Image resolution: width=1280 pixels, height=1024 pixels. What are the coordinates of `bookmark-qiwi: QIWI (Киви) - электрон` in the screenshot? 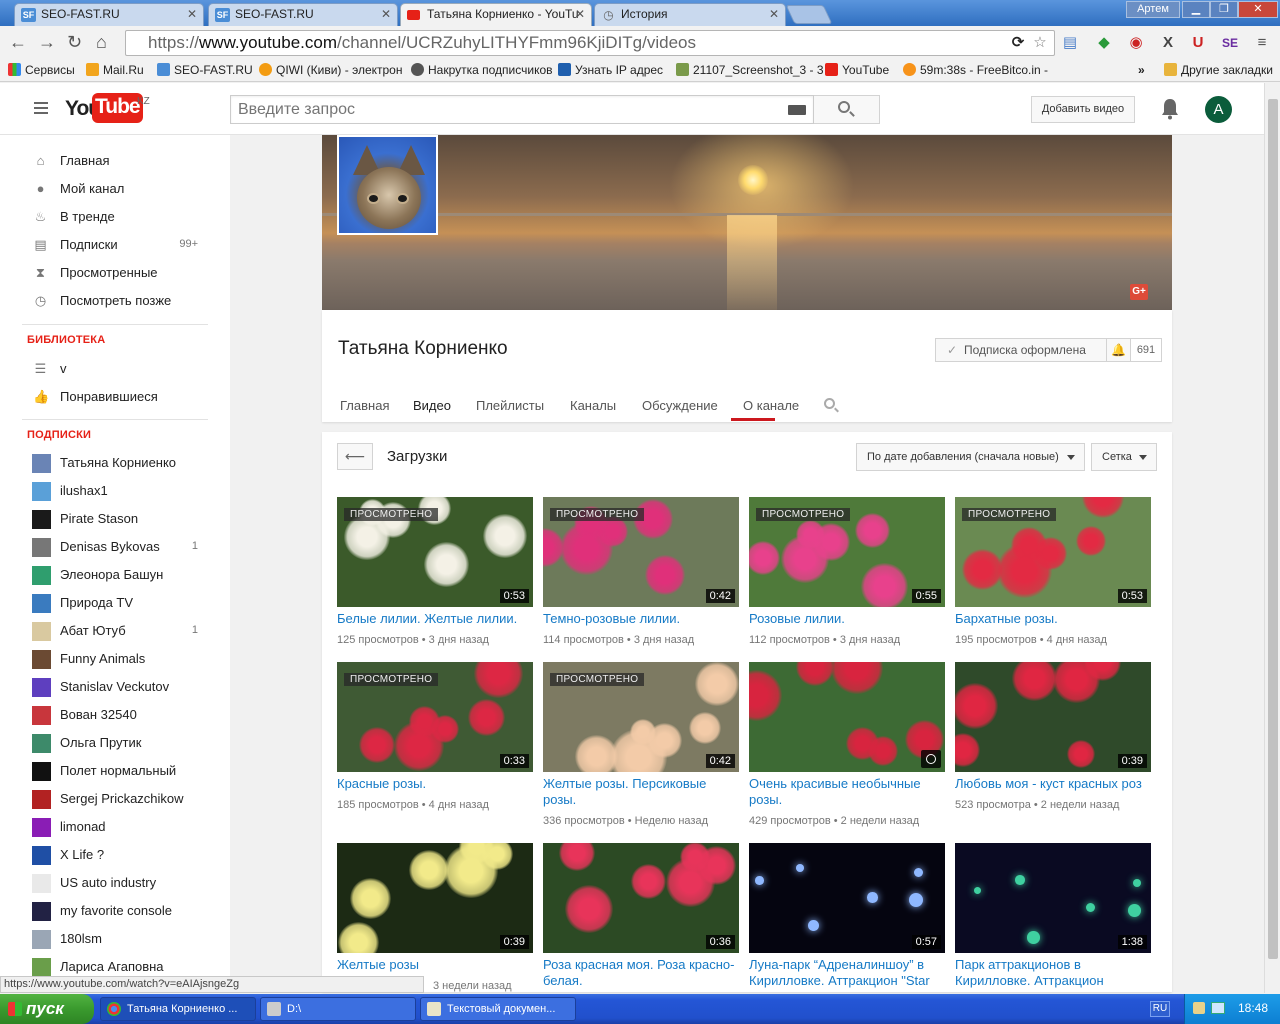 It's located at (330, 70).